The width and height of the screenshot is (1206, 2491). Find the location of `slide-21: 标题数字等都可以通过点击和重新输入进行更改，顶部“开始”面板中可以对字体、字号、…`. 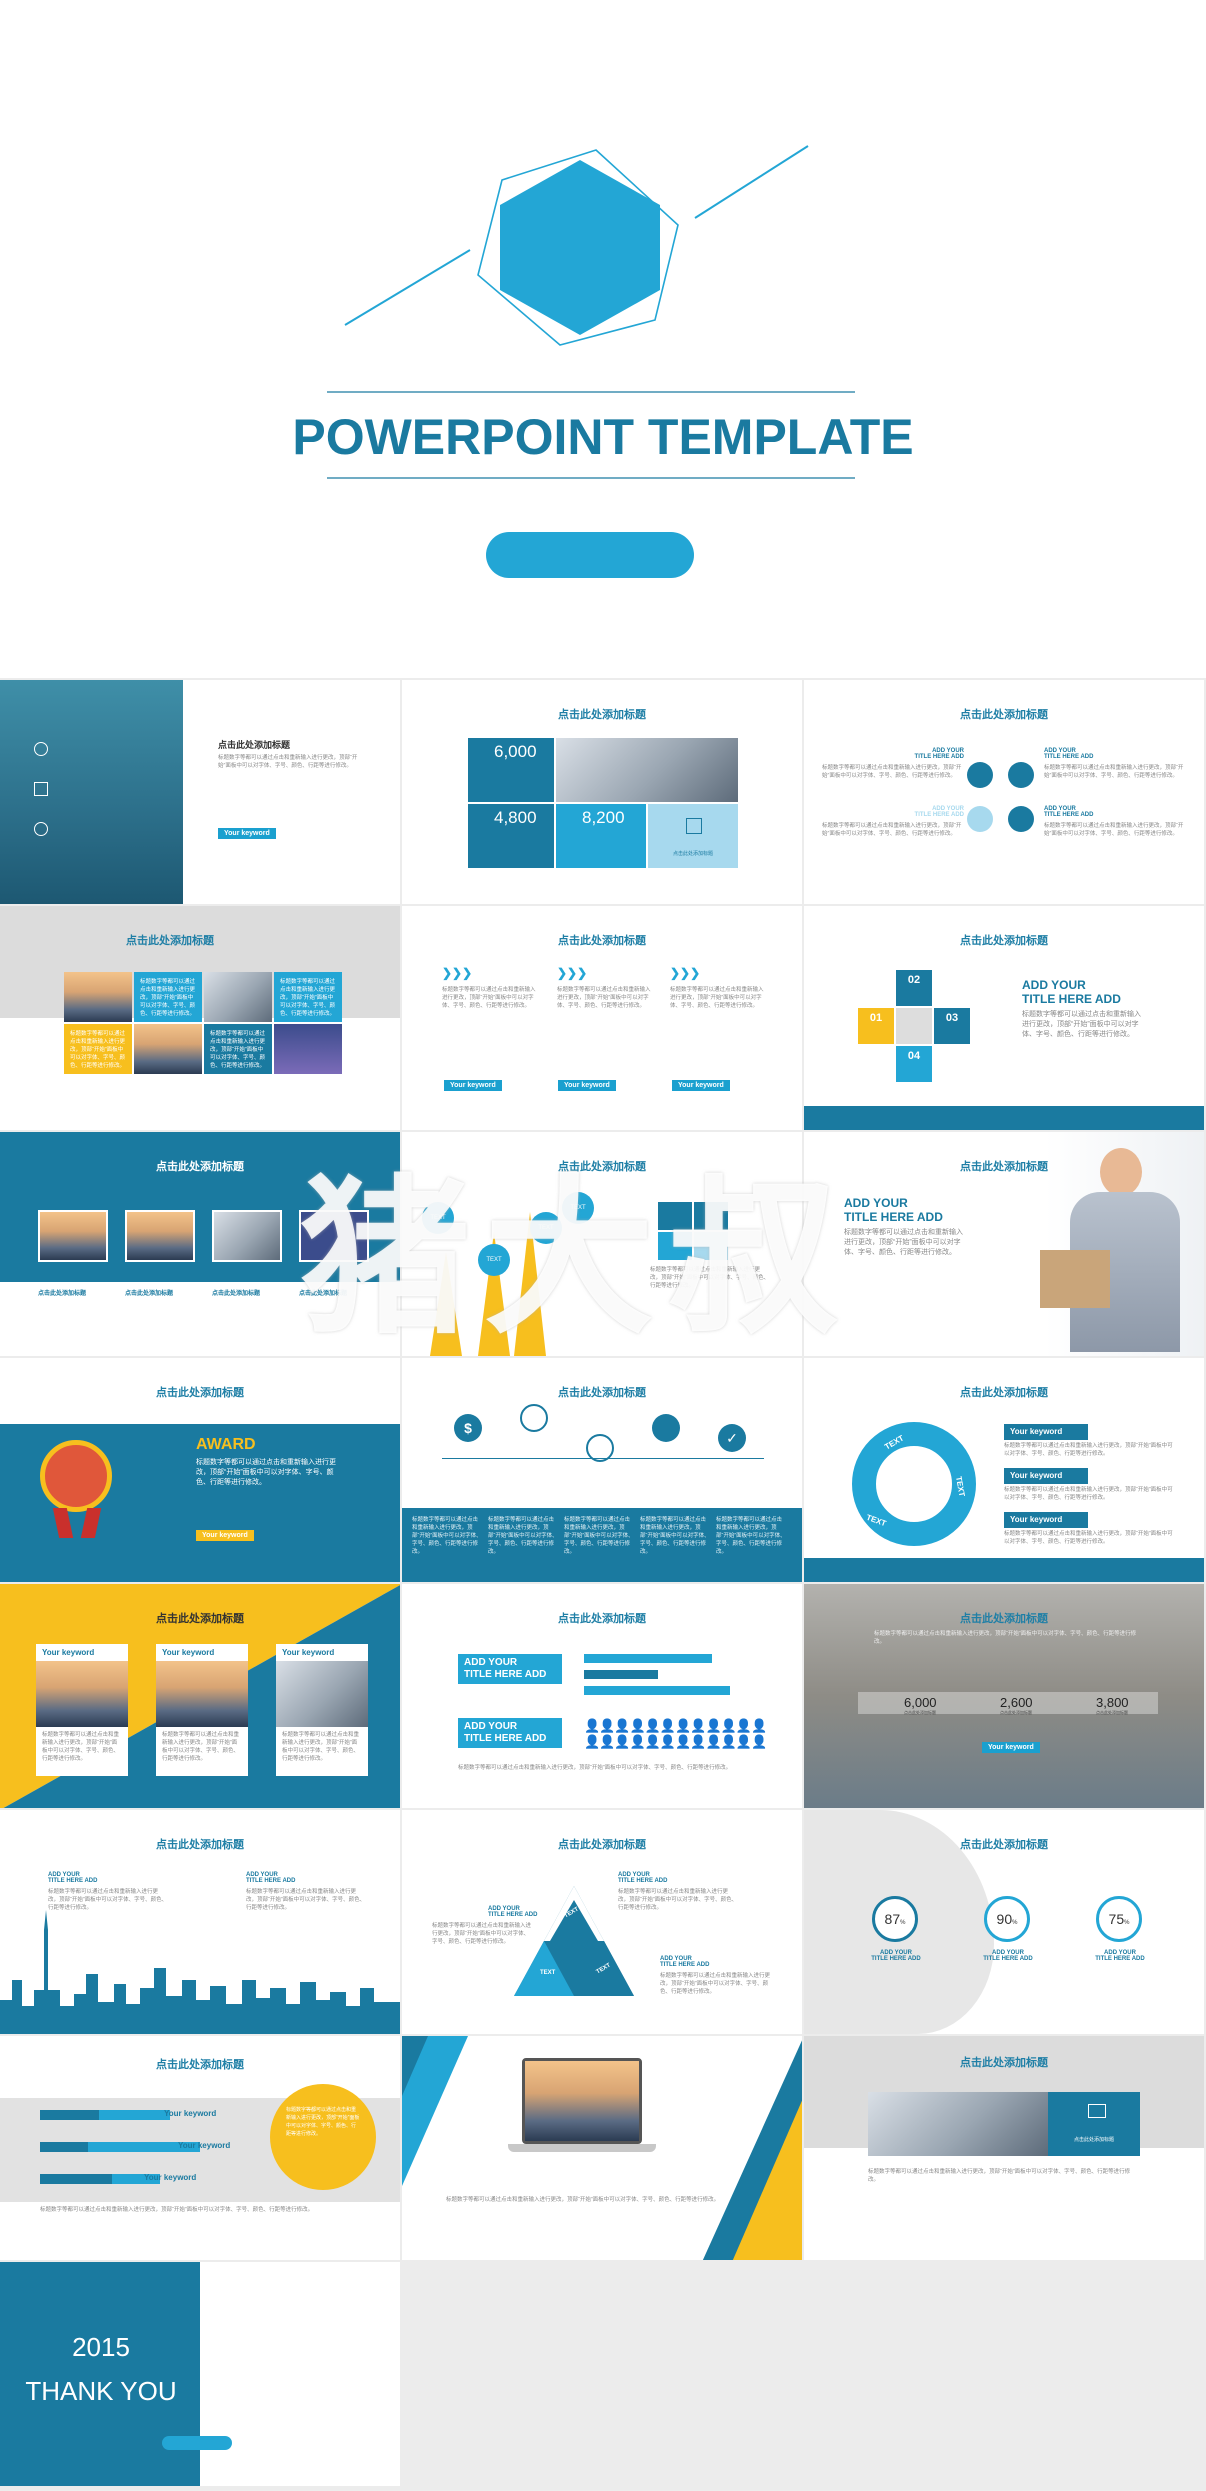

slide-21: 标题数字等都可以通过点击和重新输入进行更改，顶部“开始”面板中可以对字体、字号、… is located at coordinates (603, 2149).